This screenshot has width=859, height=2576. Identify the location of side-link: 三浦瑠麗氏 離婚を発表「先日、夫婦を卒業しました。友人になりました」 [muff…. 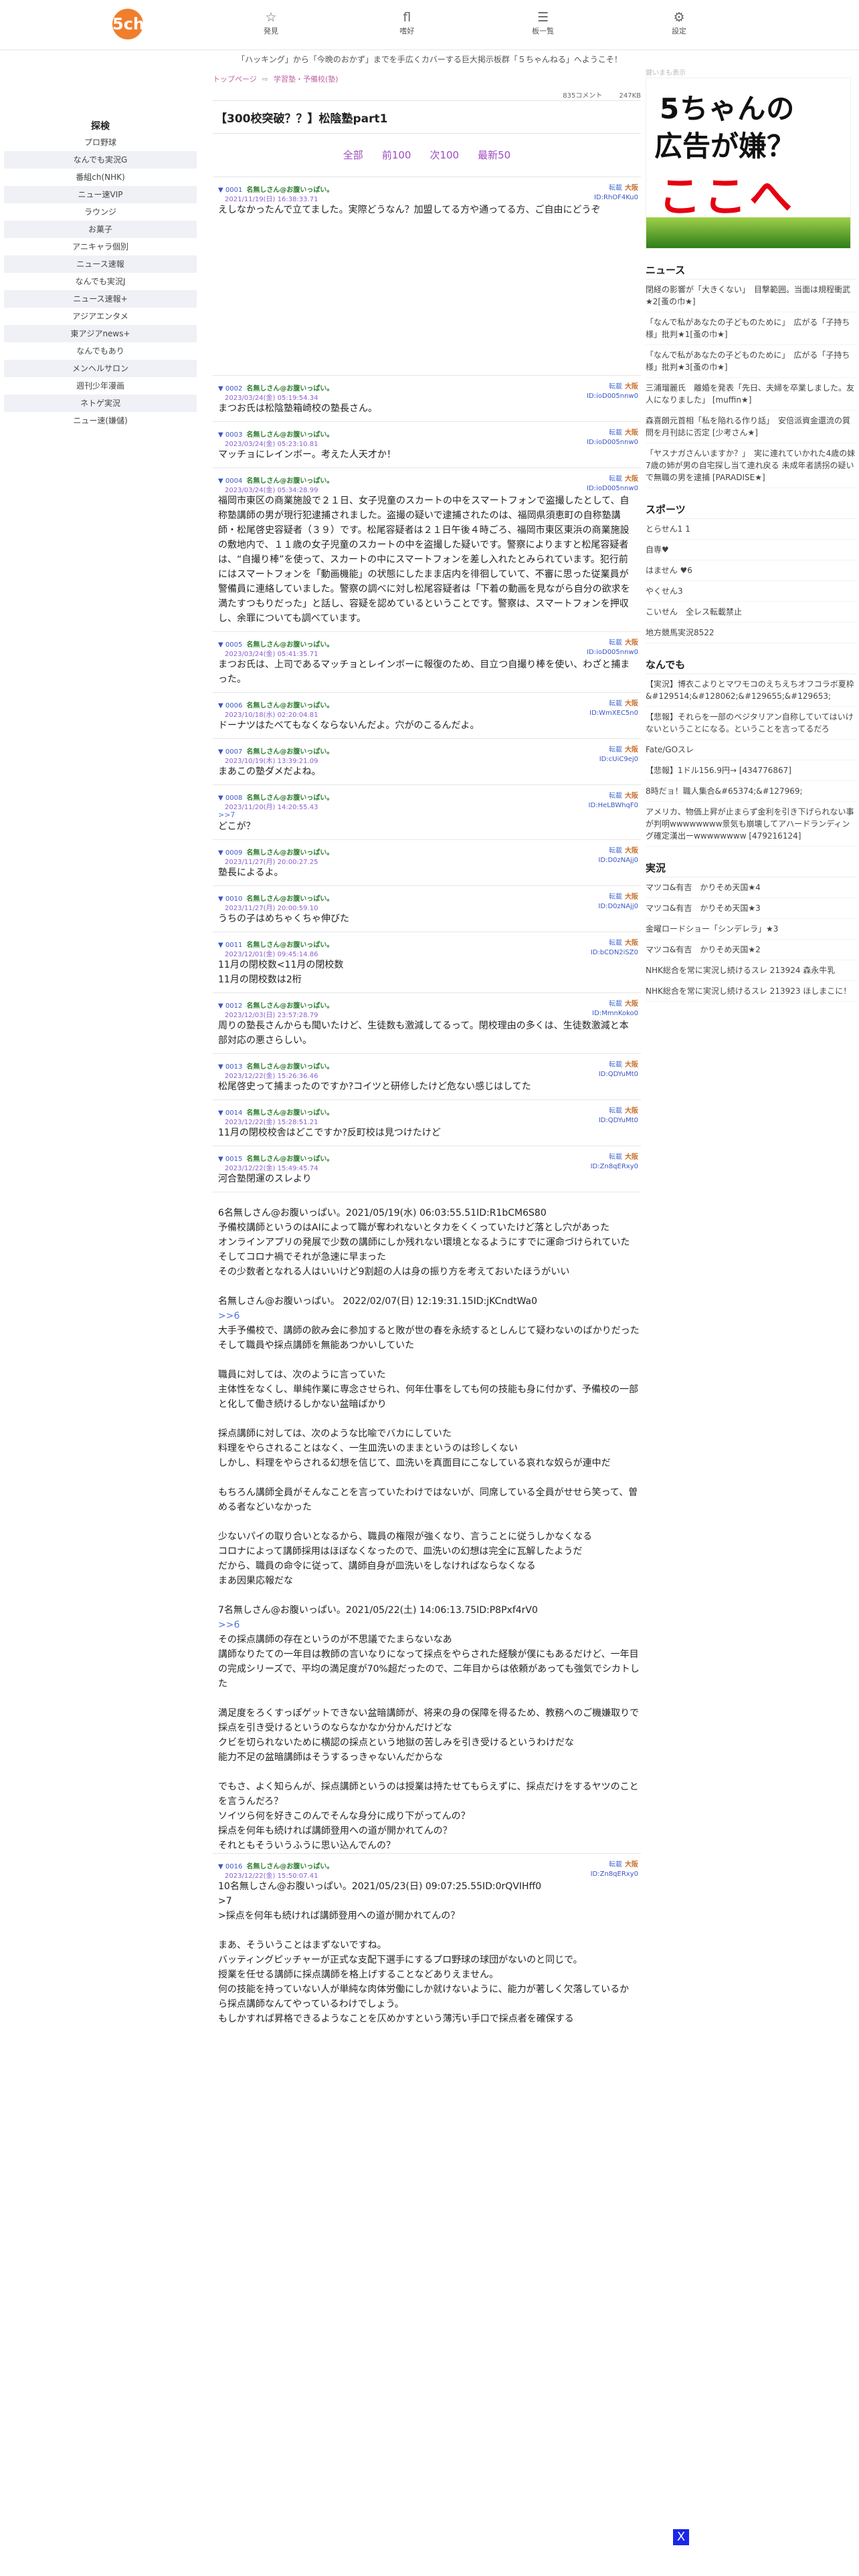
(751, 394).